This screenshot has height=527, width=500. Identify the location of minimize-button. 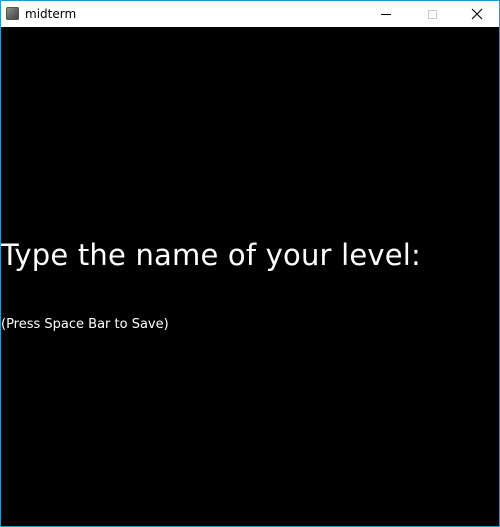
(386, 14).